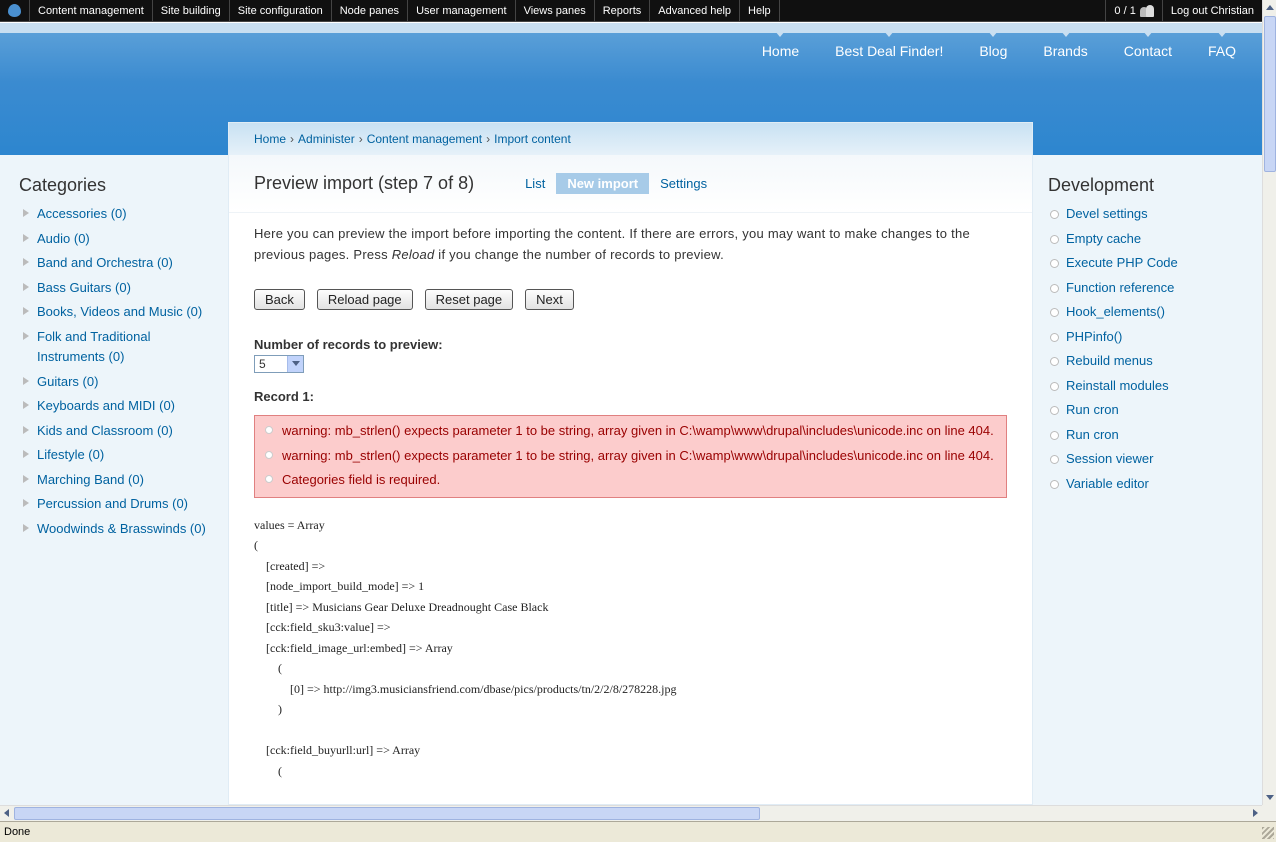 The width and height of the screenshot is (1276, 842). Describe the element at coordinates (1148, 459) in the screenshot. I see `dev-link-session-viewer: Session viewer` at that location.